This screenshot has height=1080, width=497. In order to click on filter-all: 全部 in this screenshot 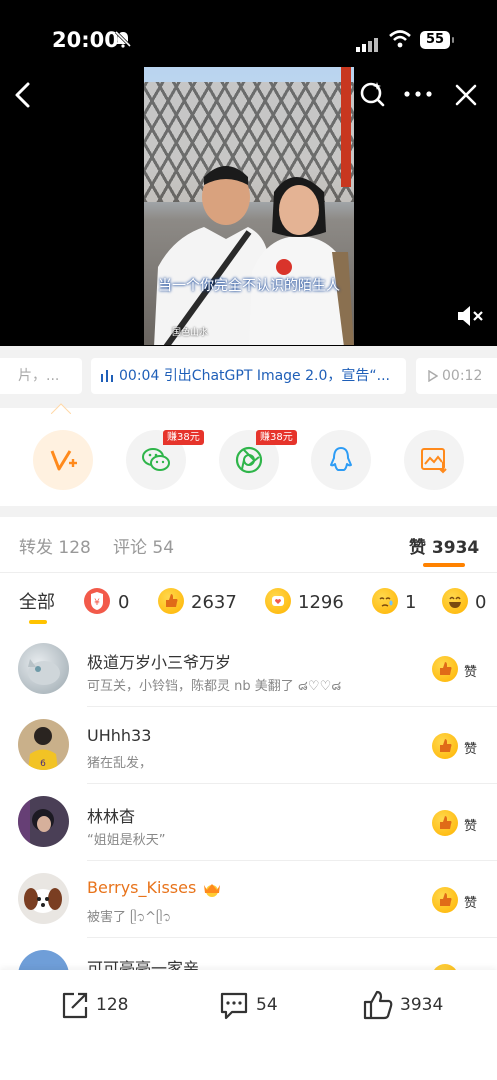, I will do `click(37, 603)`.